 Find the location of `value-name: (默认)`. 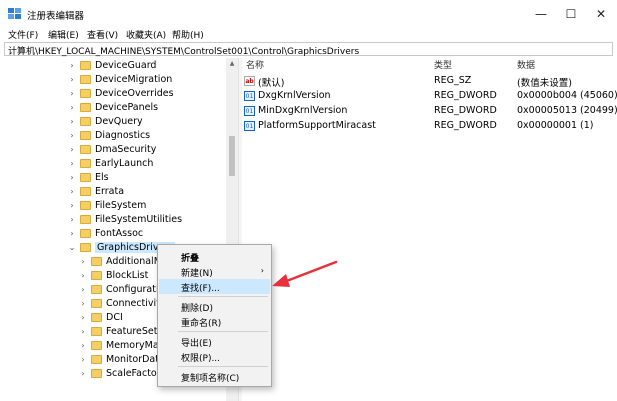

value-name: (默认) is located at coordinates (271, 83).